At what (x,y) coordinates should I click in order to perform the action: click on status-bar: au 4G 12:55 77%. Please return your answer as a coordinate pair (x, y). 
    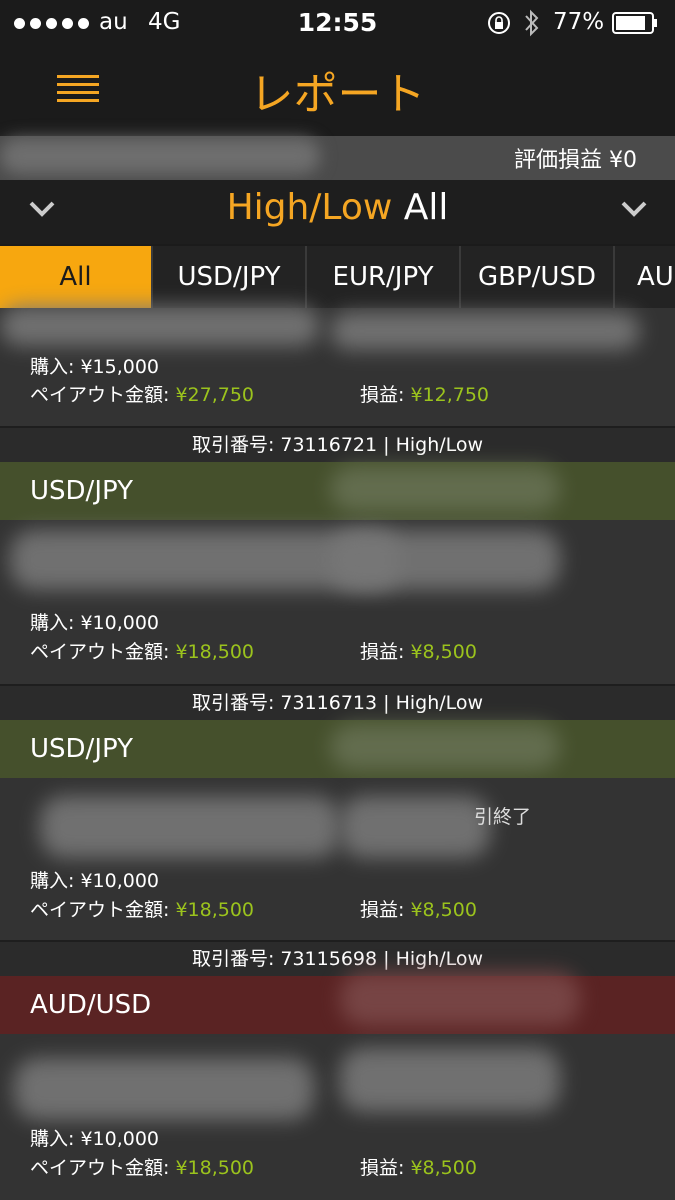
    Looking at the image, I should click on (337, 24).